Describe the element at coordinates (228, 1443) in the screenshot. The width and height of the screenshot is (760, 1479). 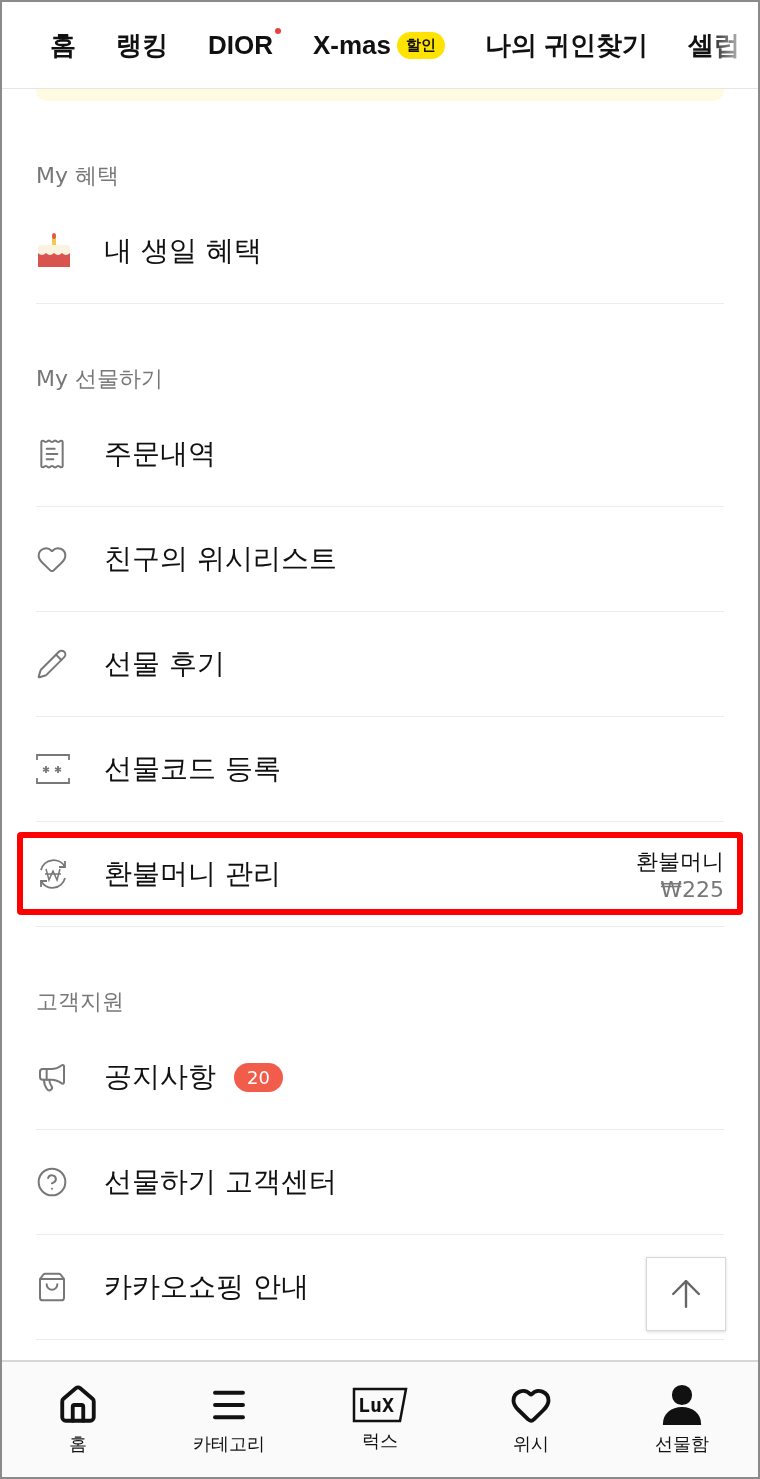
I see `nav-item: 카테고리` at that location.